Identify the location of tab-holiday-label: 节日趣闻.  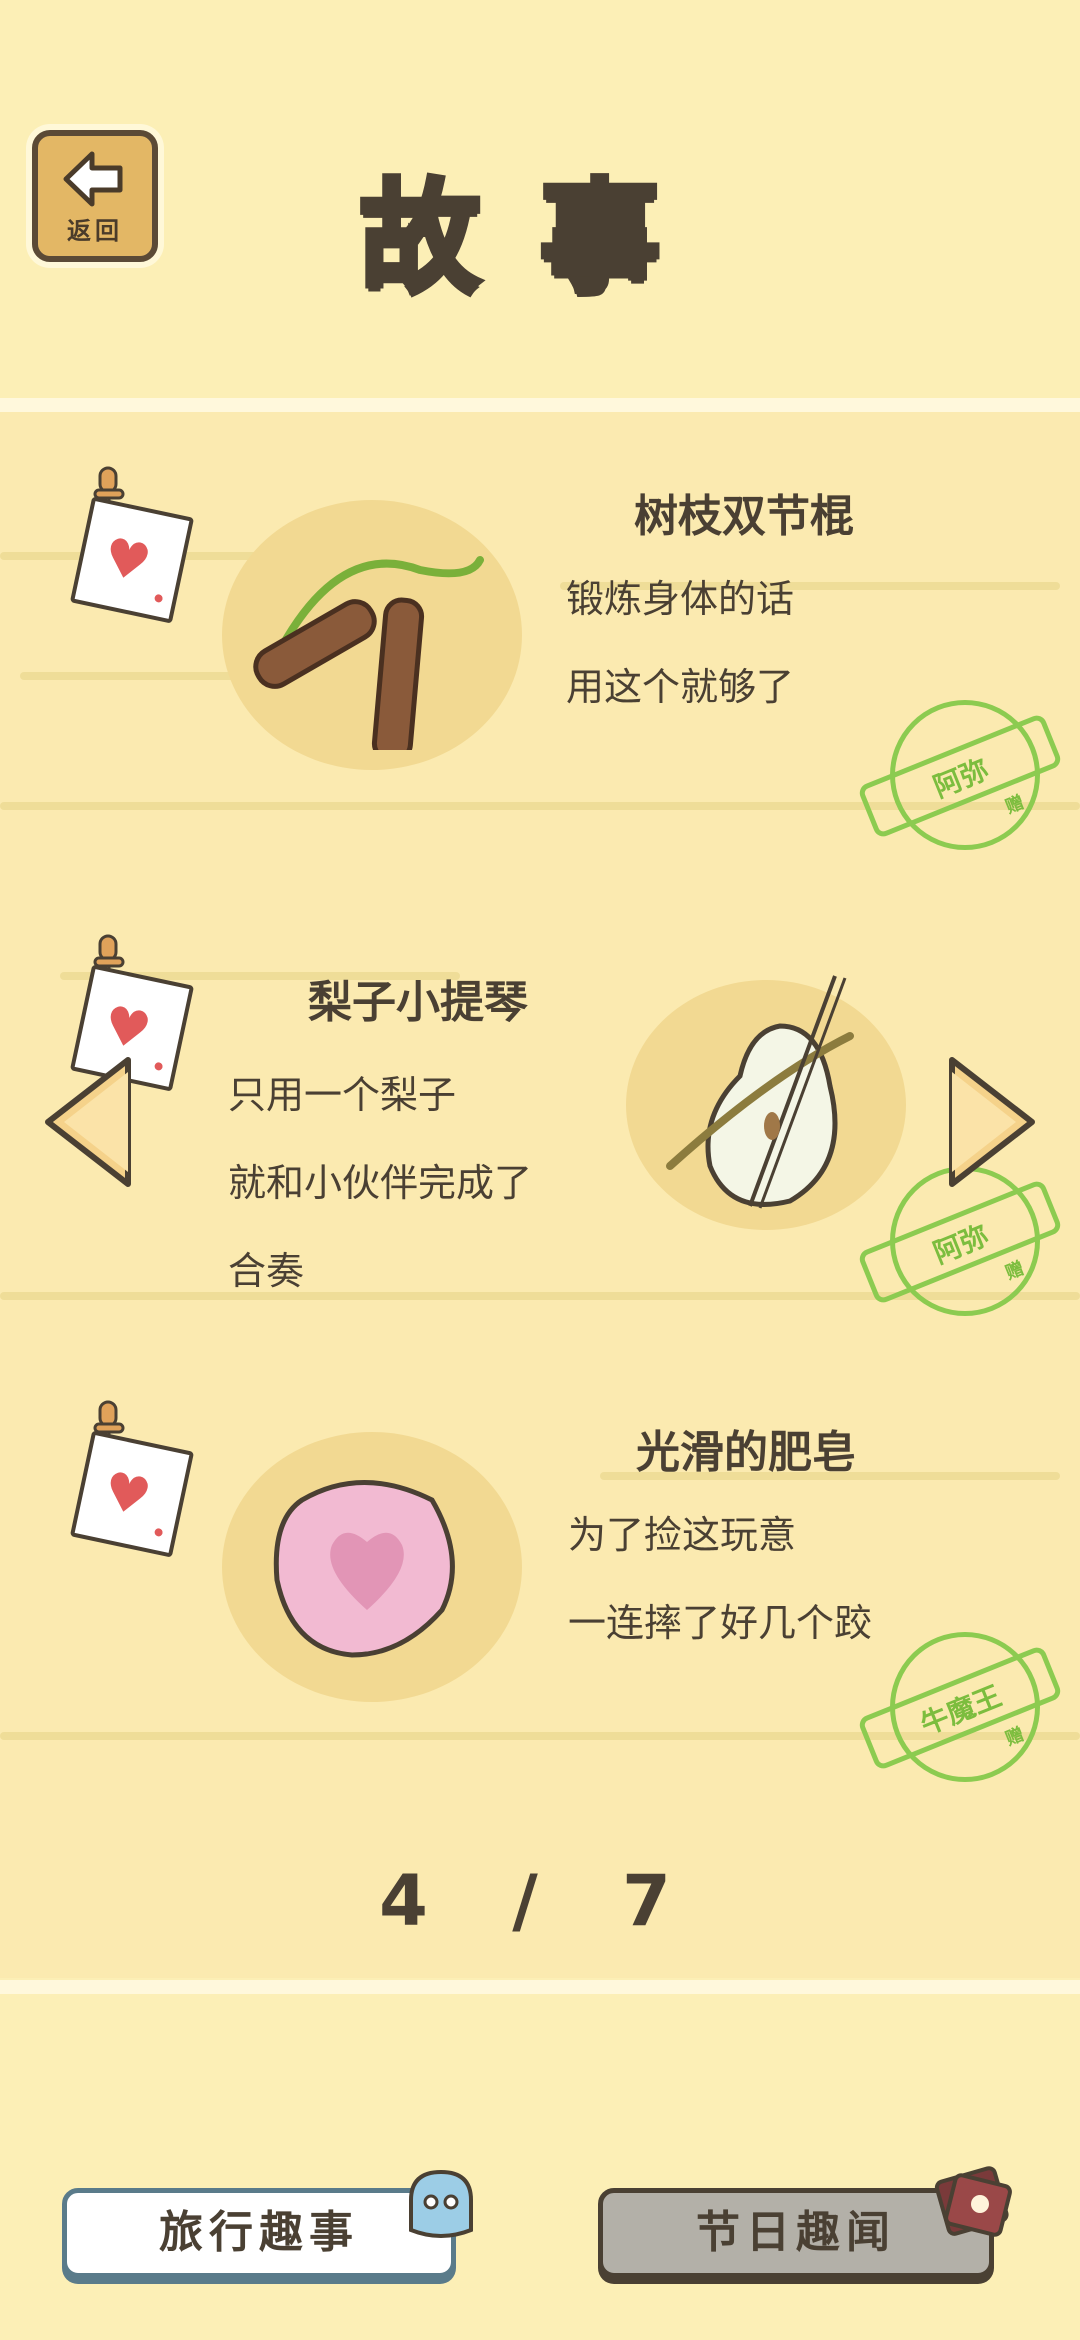
(796, 2232).